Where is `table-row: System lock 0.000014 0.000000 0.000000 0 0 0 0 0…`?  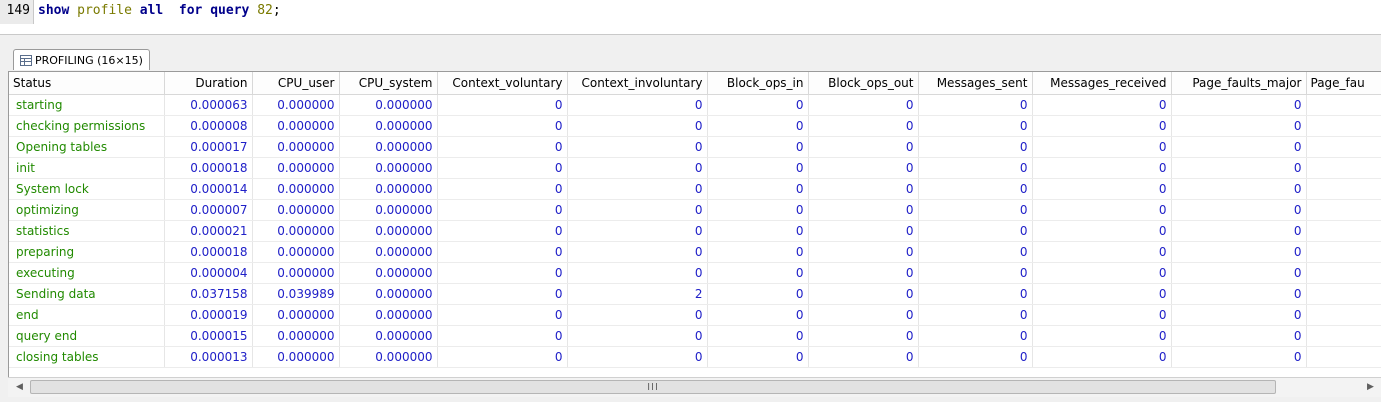
table-row: System lock 0.000014 0.000000 0.000000 0 0 0 0 0… is located at coordinates (695, 189).